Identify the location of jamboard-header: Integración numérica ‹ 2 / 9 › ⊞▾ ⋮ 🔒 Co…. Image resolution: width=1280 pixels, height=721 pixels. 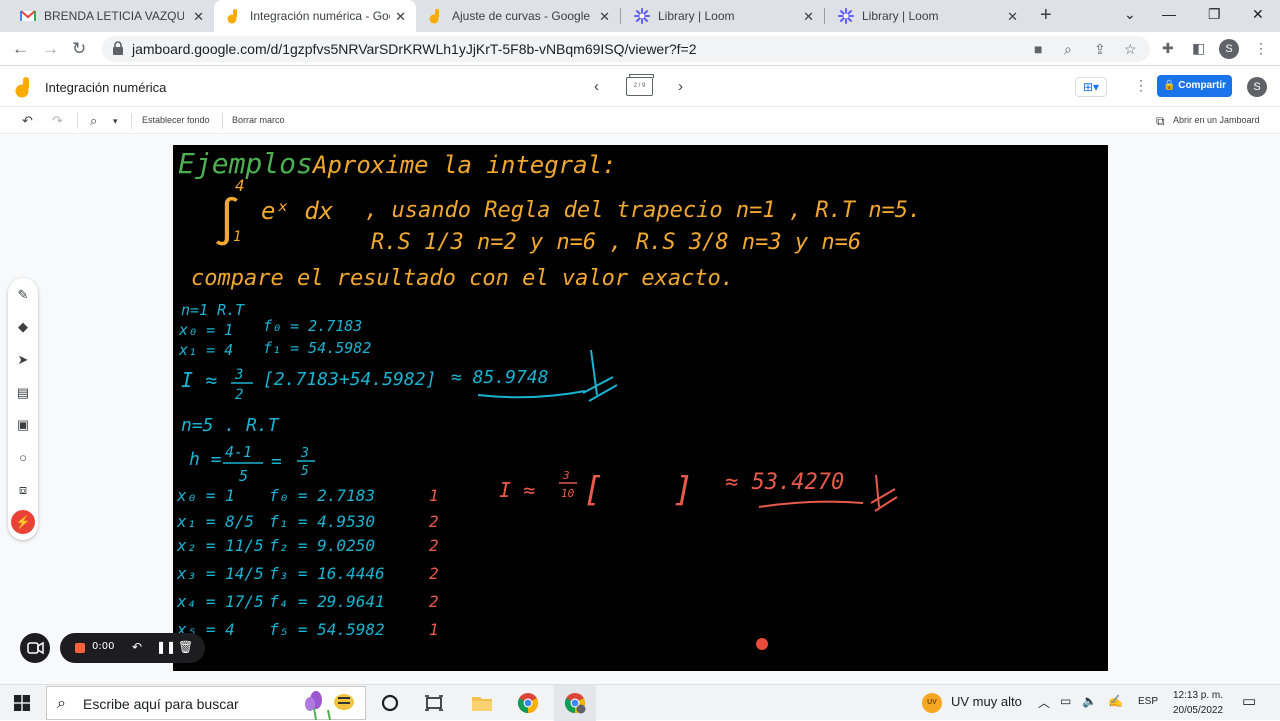
(640, 87).